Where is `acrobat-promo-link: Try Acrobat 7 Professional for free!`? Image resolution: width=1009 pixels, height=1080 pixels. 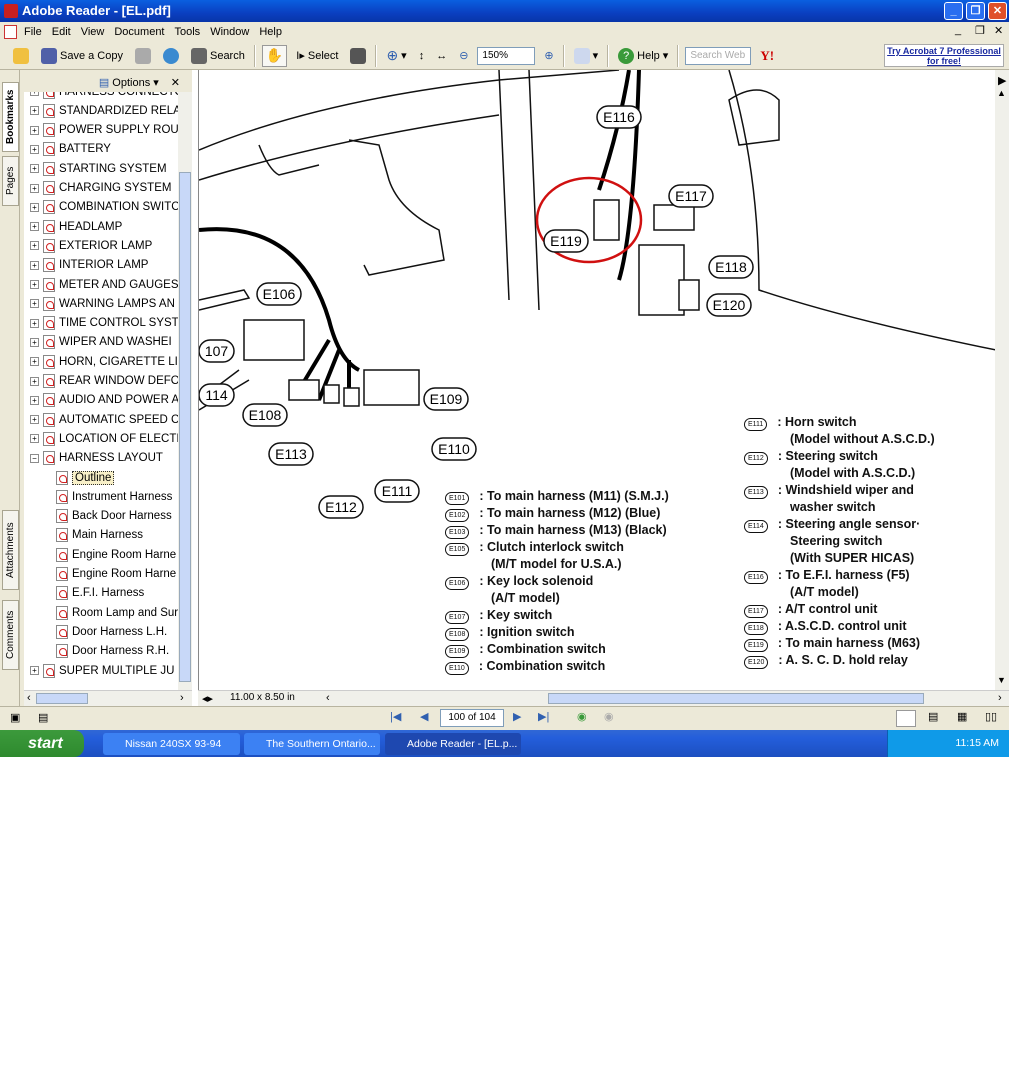 acrobat-promo-link: Try Acrobat 7 Professional for free! is located at coordinates (944, 55).